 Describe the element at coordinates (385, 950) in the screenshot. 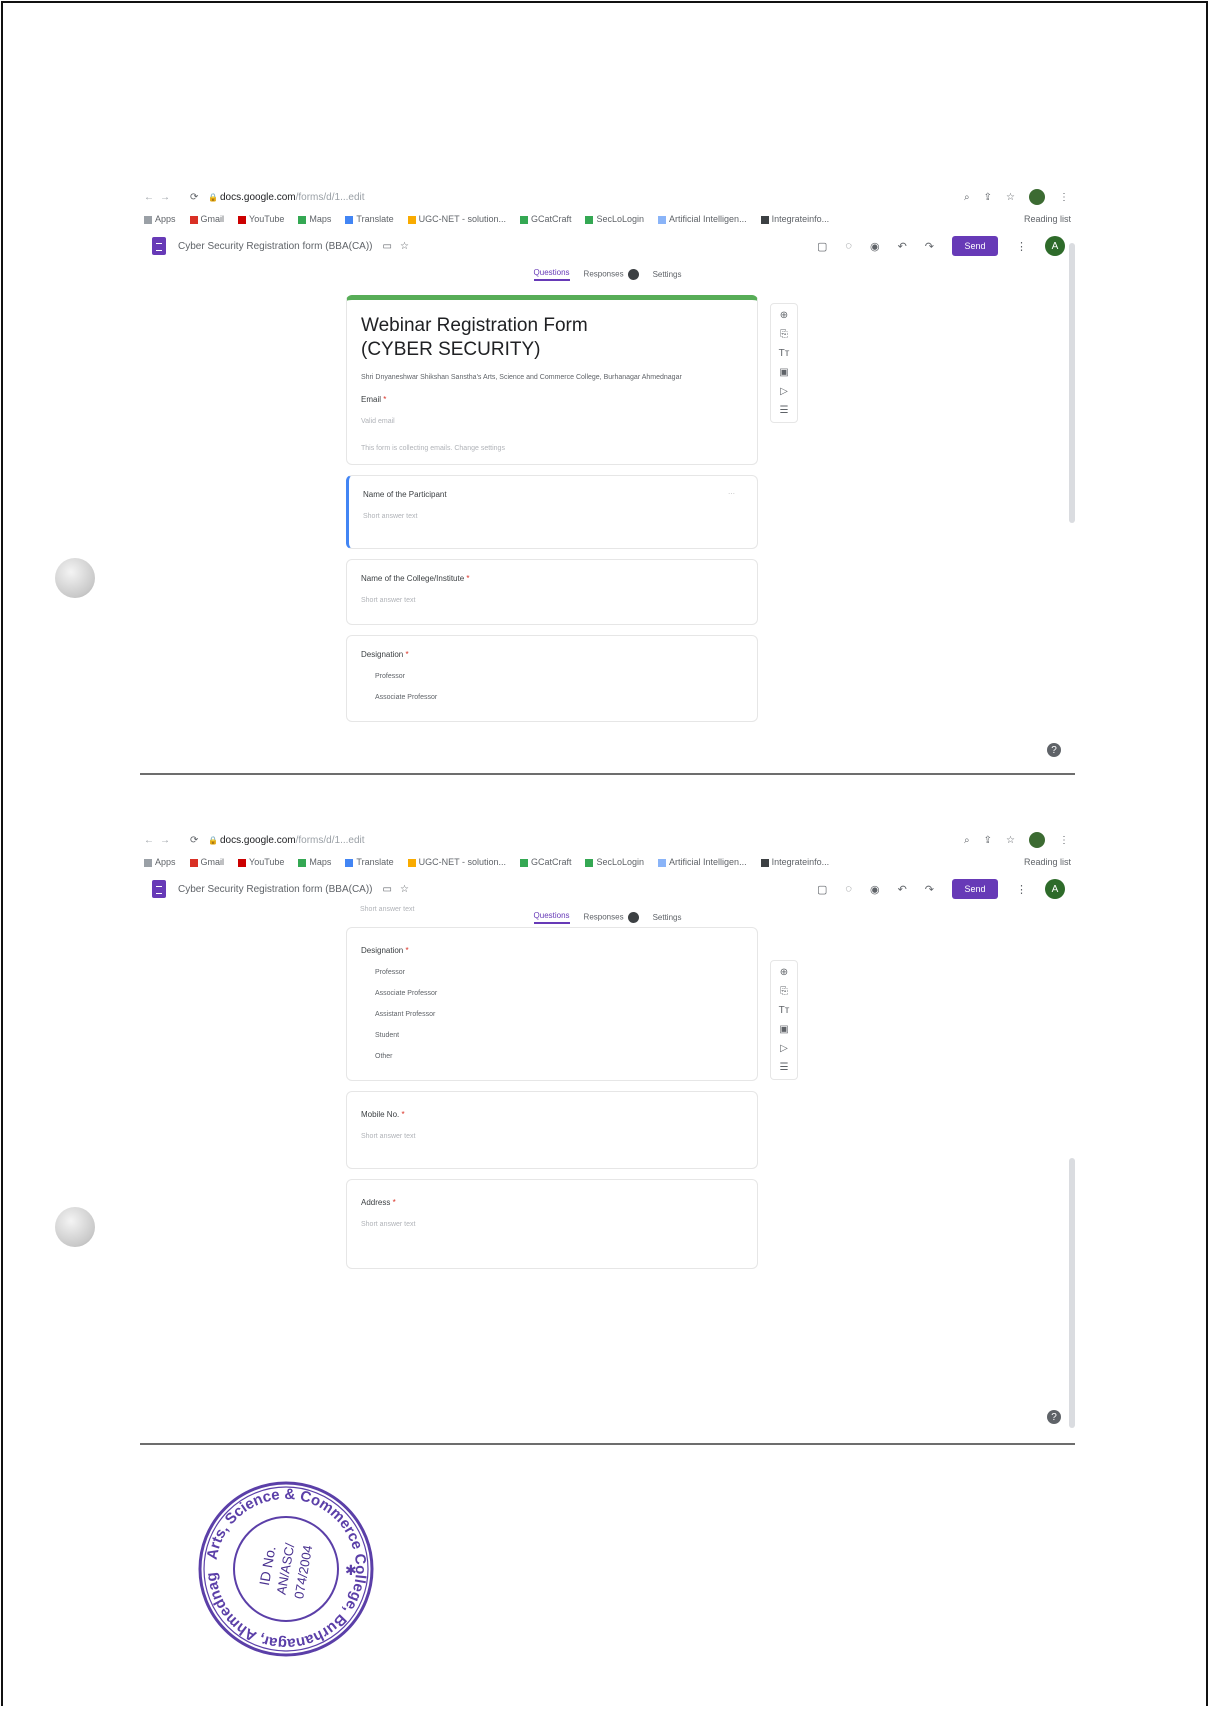

I see `question-label: Designation *` at that location.